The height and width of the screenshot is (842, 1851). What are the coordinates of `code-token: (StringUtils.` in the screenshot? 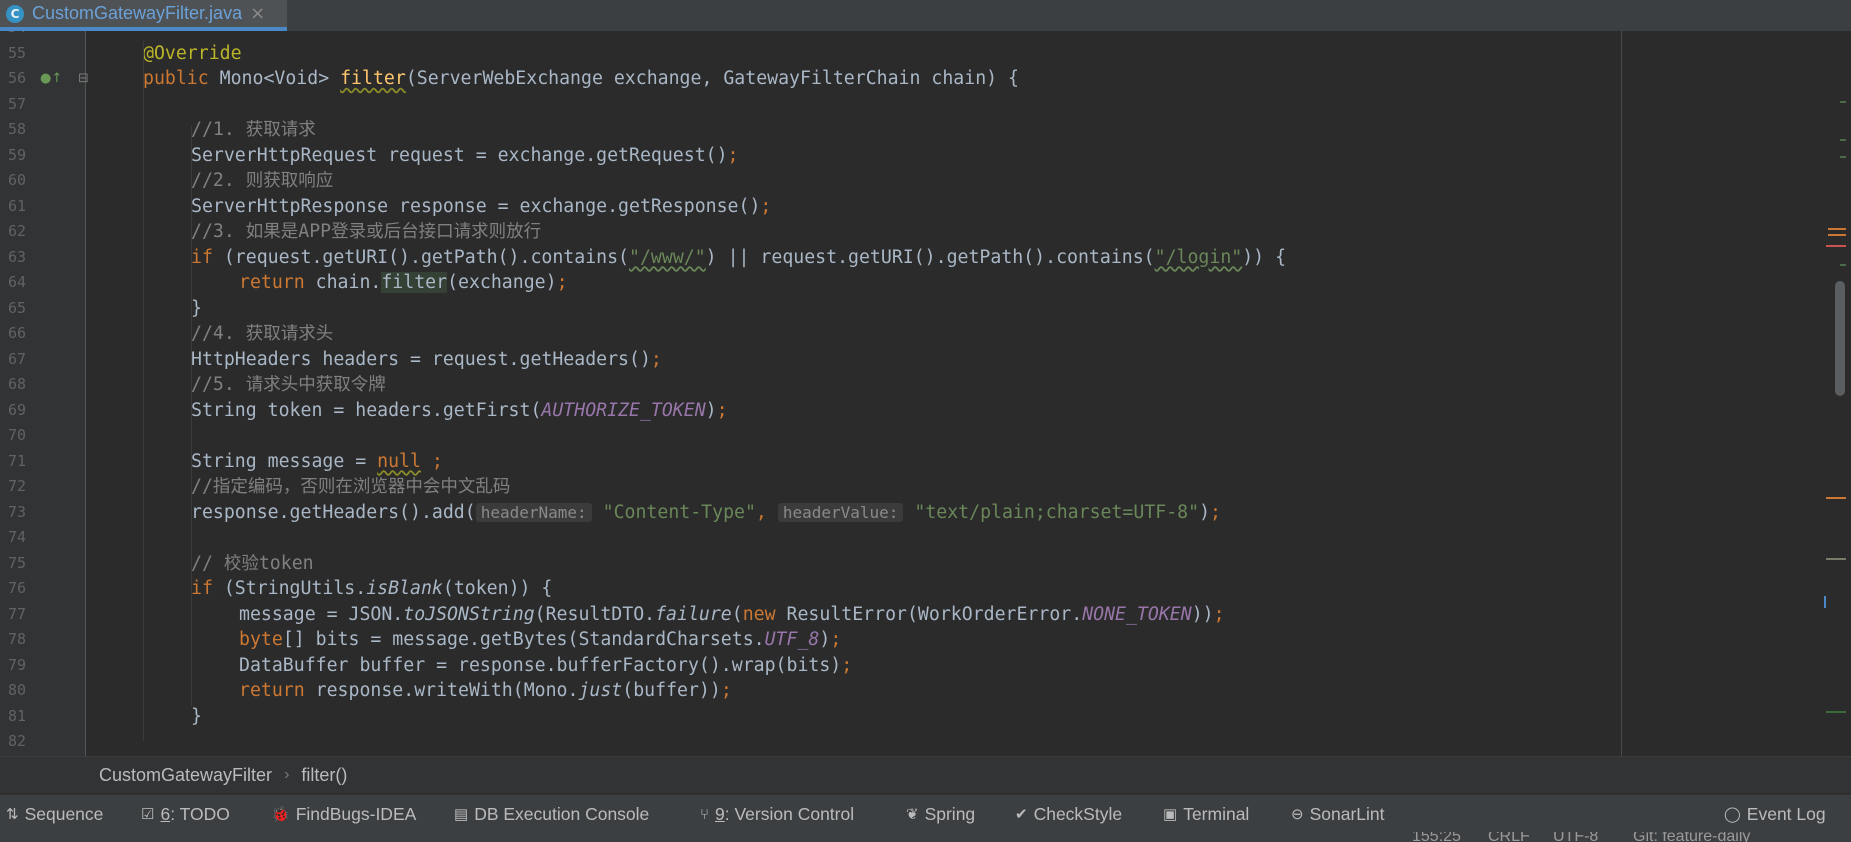 It's located at (295, 588).